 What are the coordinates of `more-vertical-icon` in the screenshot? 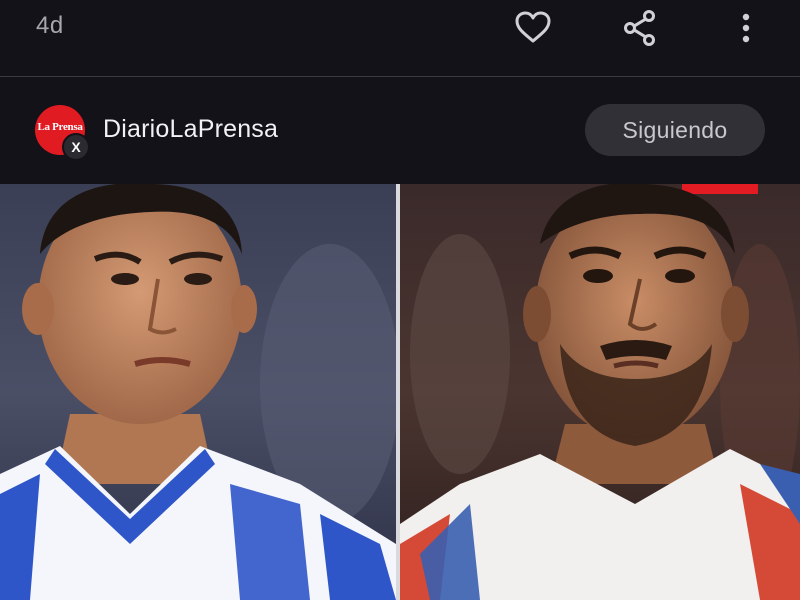 It's located at (746, 28).